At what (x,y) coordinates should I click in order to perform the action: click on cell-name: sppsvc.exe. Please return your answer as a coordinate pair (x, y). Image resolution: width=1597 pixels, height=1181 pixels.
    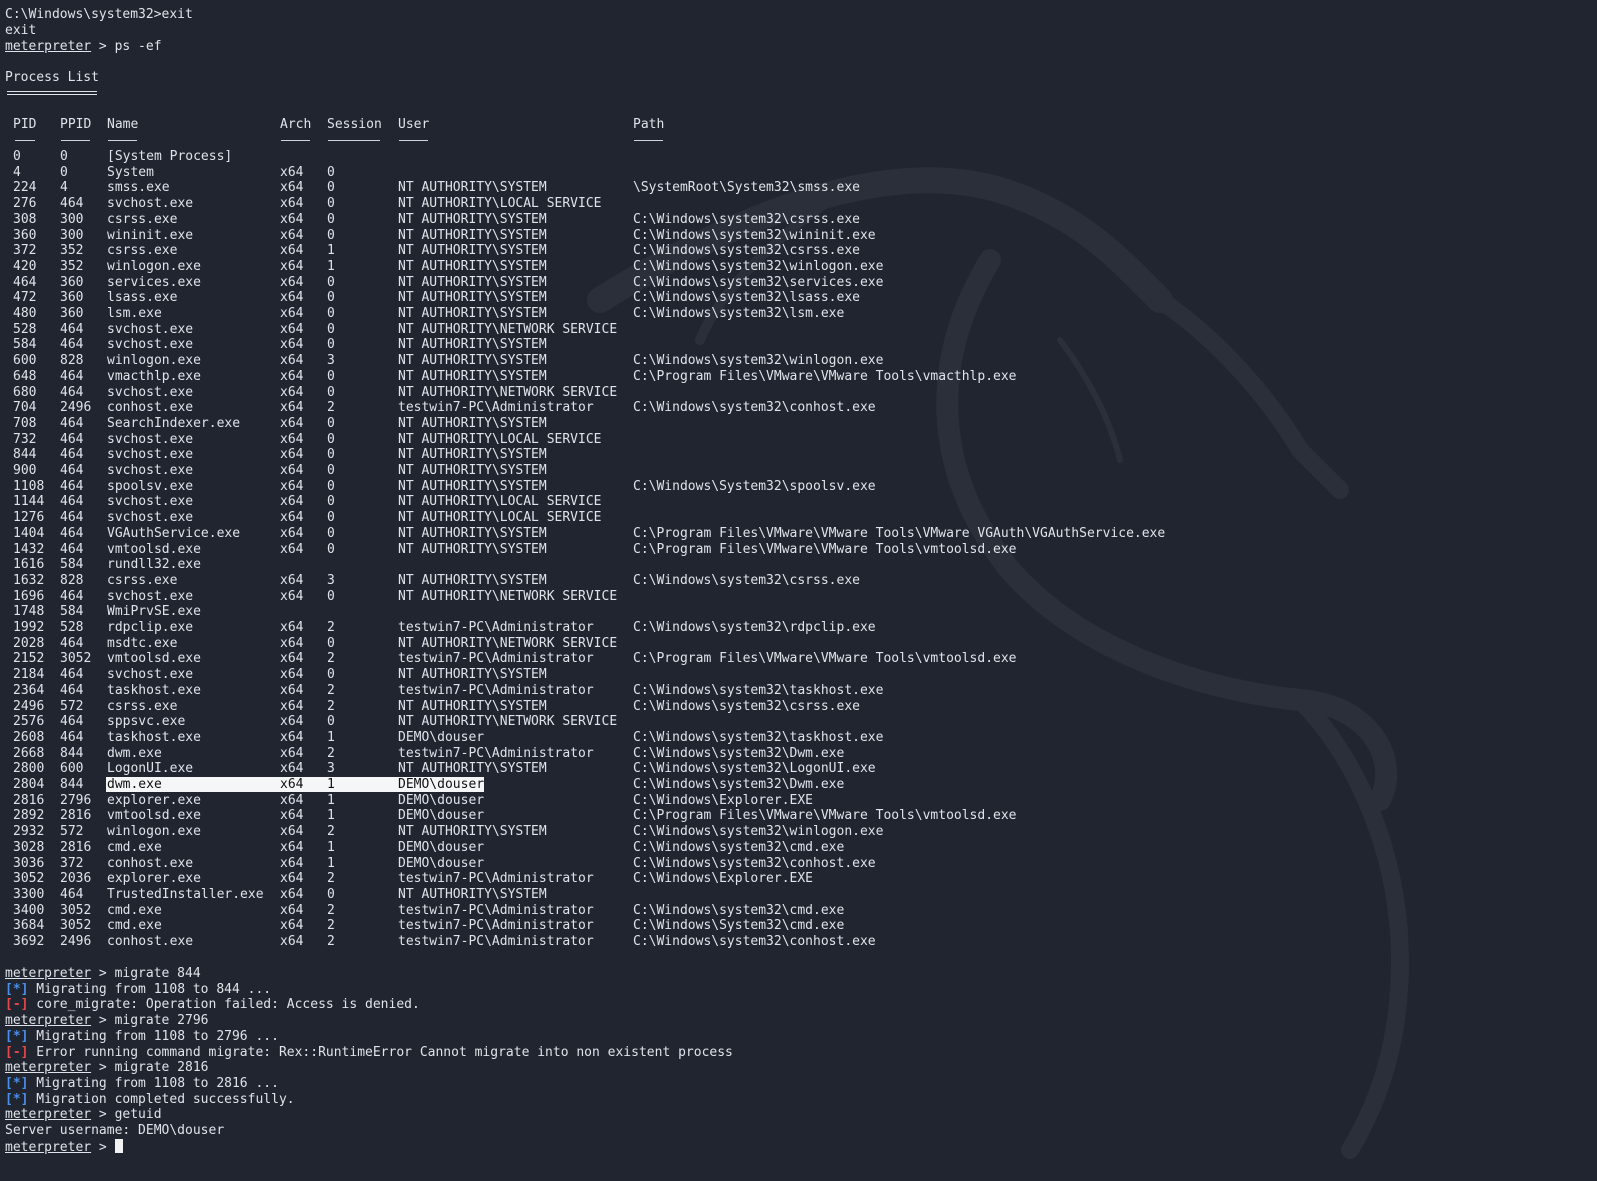
    Looking at the image, I should click on (146, 721).